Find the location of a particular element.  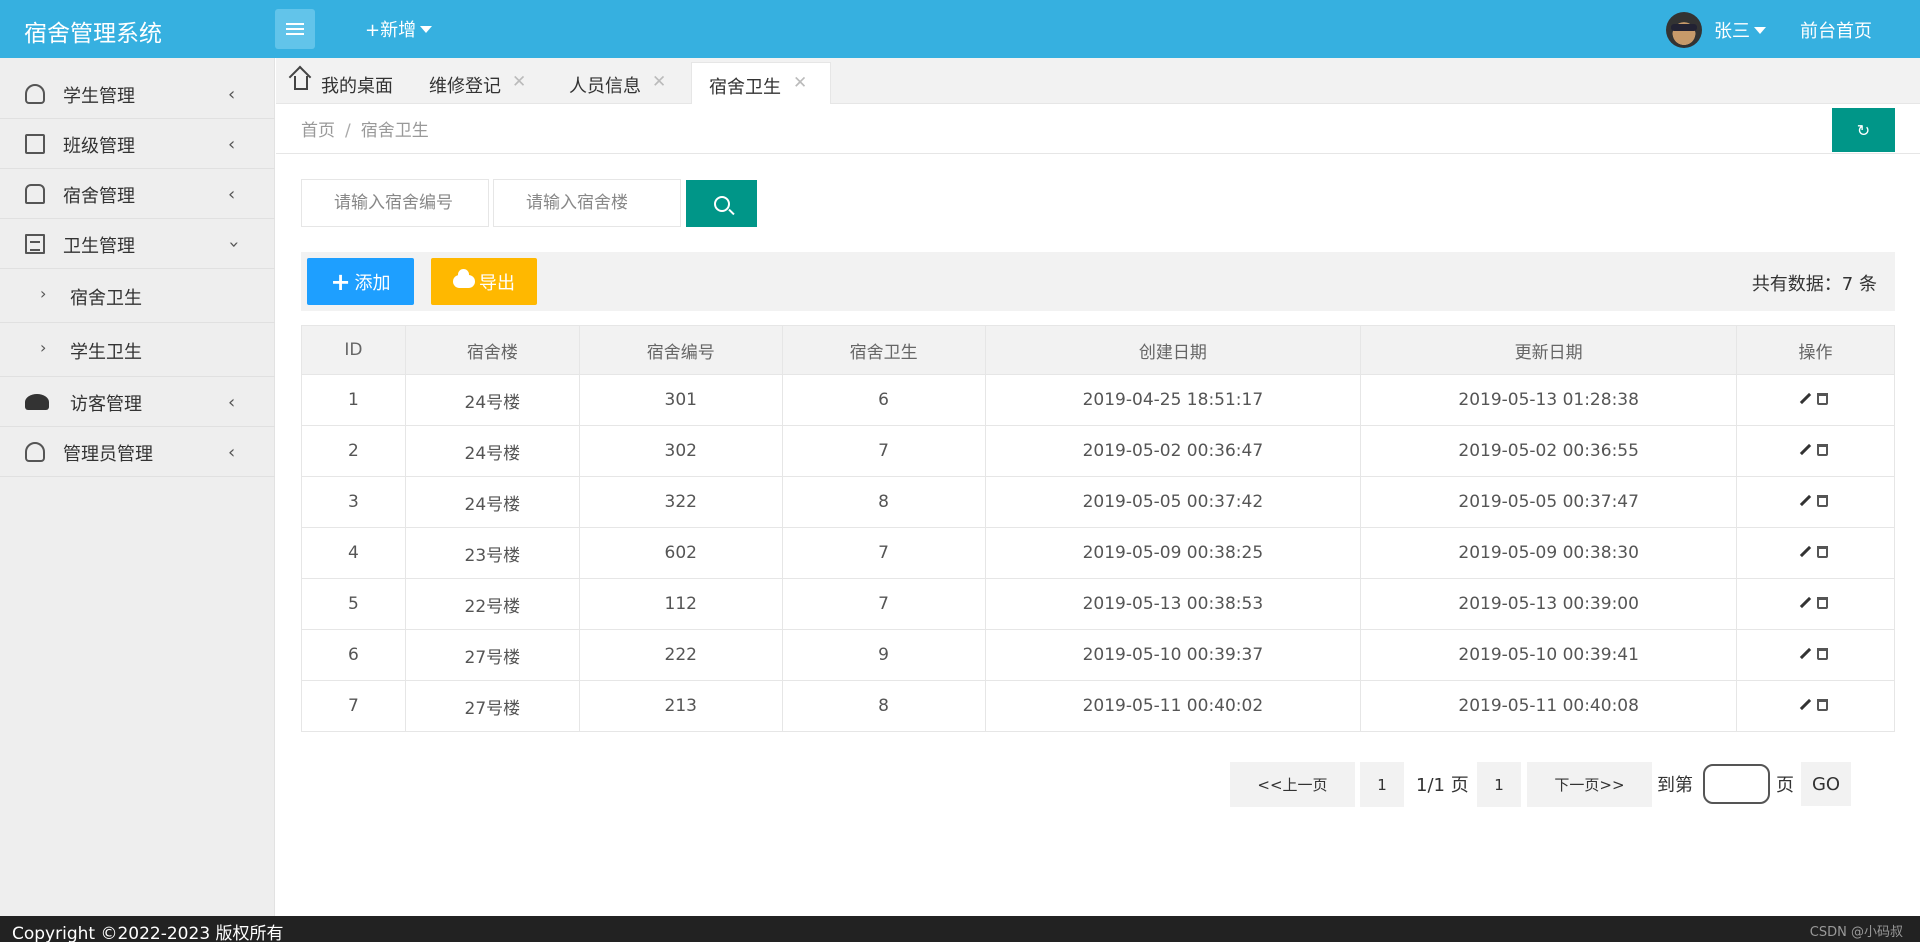

sidebar-item-classes: 班级管理 ‹ is located at coordinates (137, 144).